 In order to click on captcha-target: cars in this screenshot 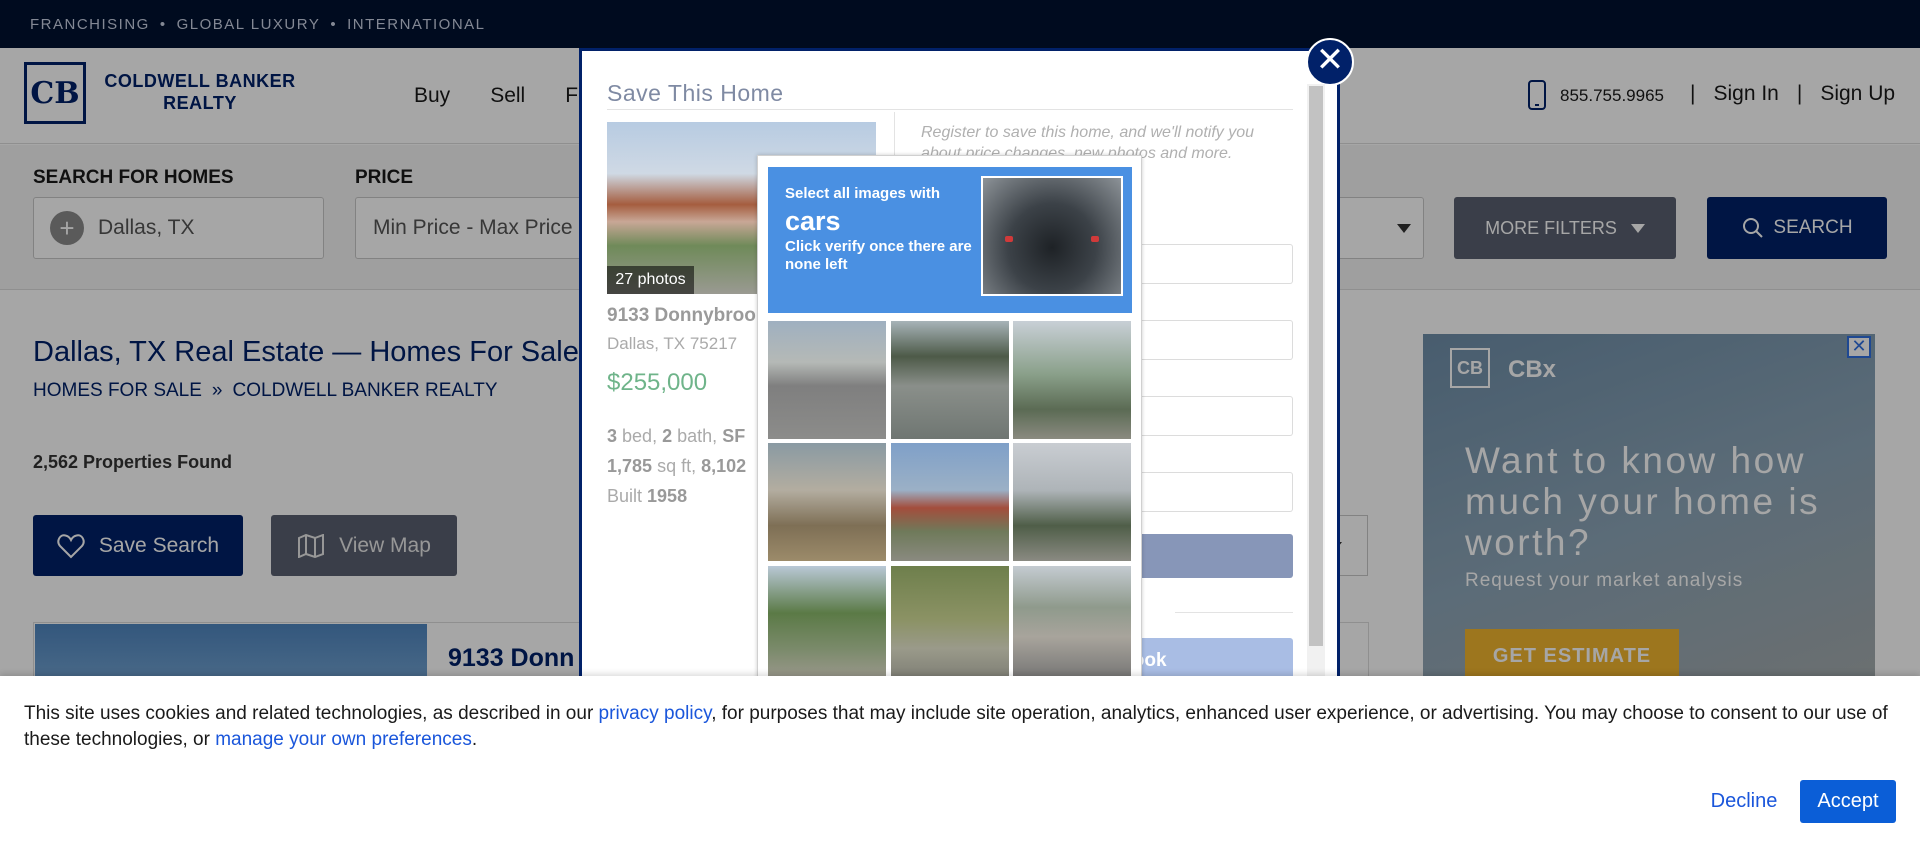, I will do `click(813, 221)`.